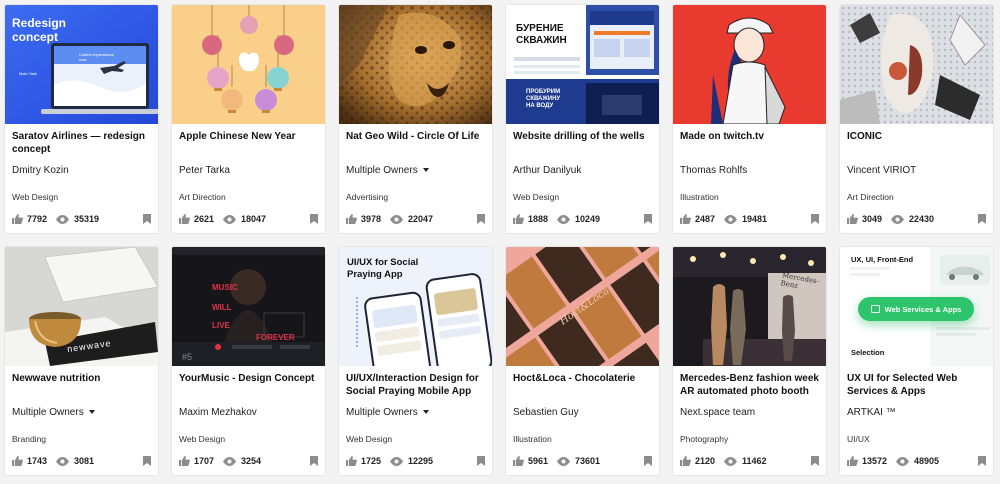  What do you see at coordinates (254, 219) in the screenshot?
I see `view-count: 18047` at bounding box center [254, 219].